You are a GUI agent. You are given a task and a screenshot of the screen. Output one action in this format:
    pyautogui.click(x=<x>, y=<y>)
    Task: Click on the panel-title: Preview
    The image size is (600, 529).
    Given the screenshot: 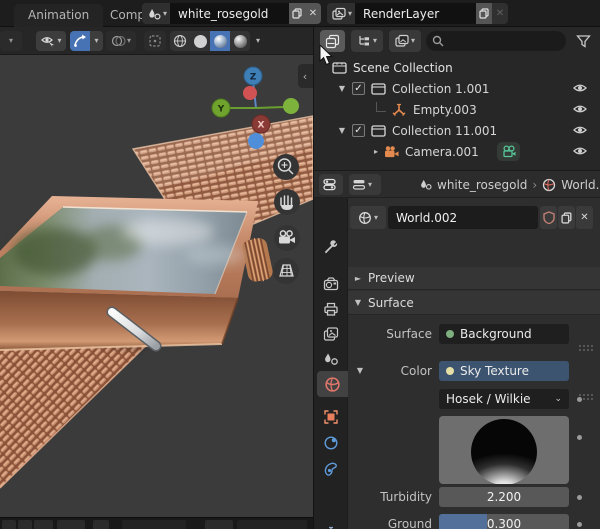 What is the action you would take?
    pyautogui.click(x=391, y=278)
    